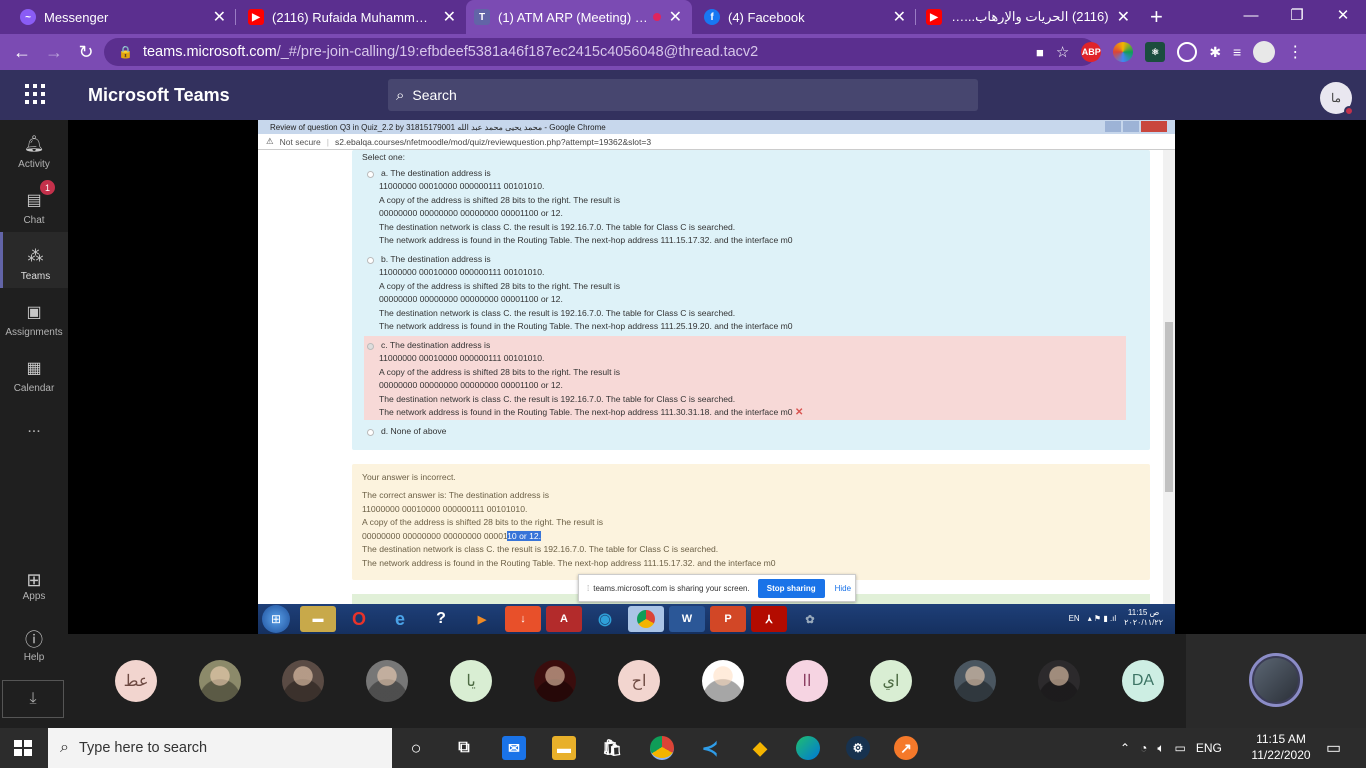 The height and width of the screenshot is (768, 1366). Describe the element at coordinates (33, 699) in the screenshot. I see `download-app-icon: ⤓` at that location.